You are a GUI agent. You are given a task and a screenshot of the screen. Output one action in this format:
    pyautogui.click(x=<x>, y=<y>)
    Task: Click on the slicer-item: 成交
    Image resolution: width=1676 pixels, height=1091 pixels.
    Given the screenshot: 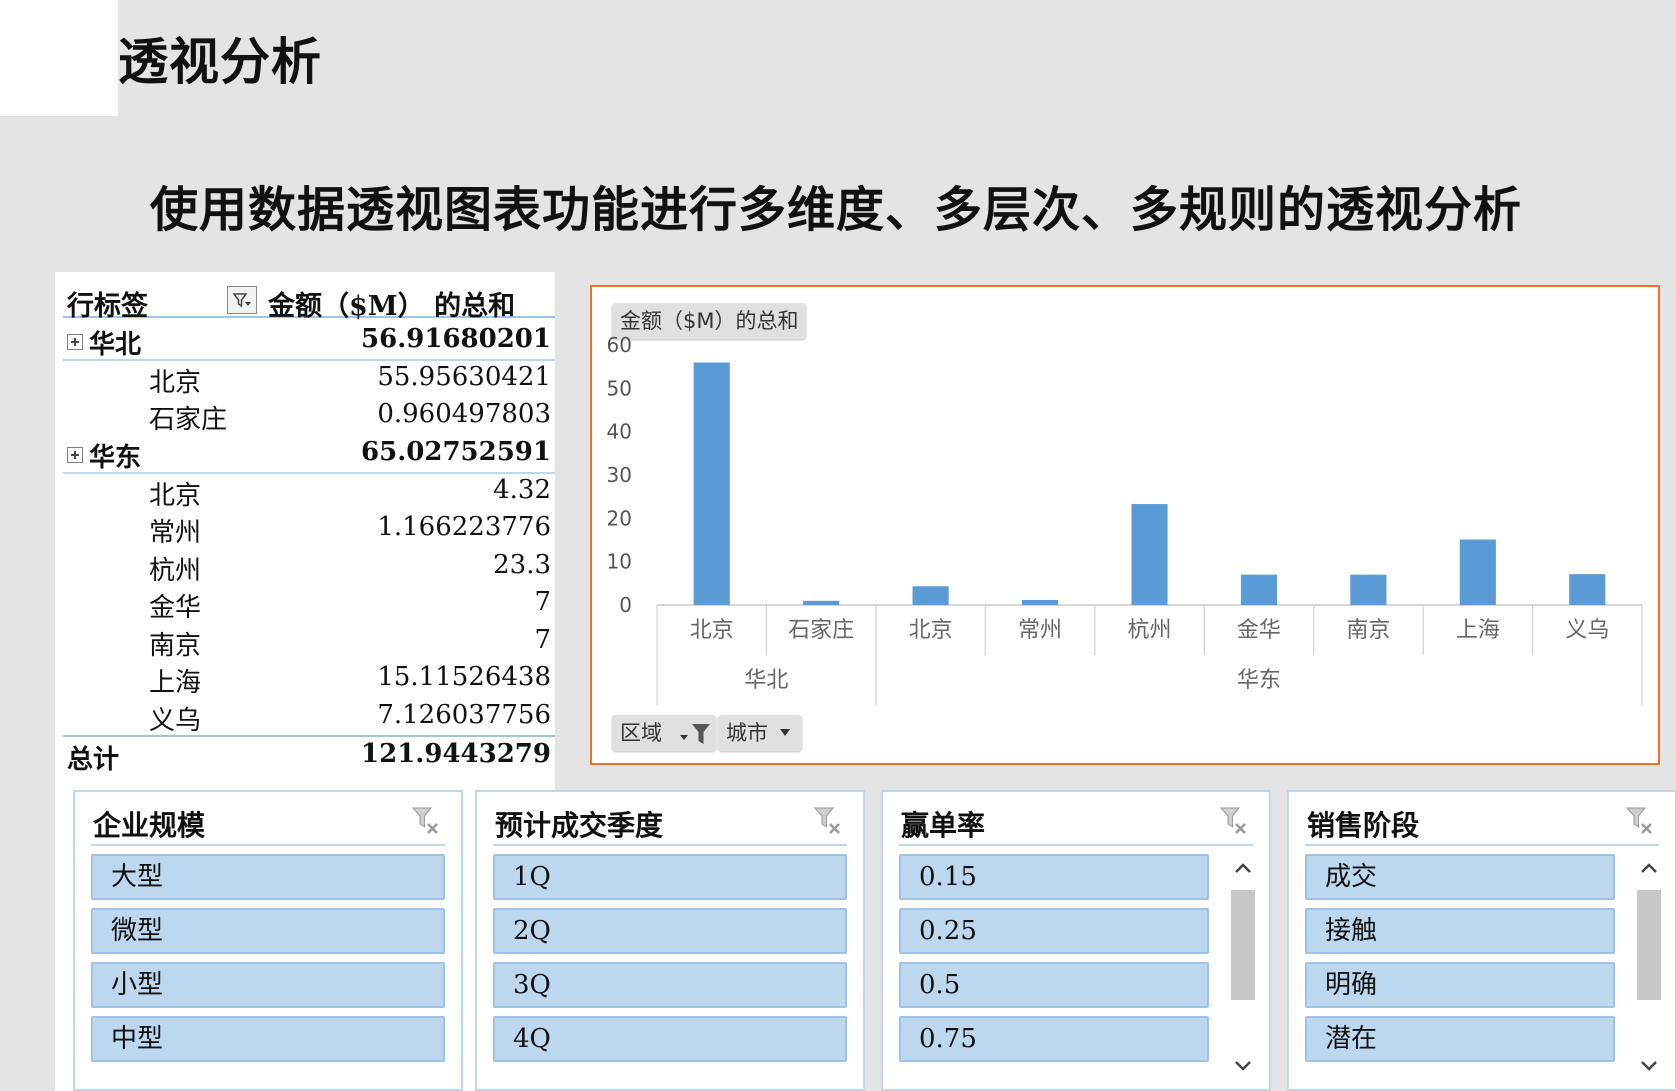 What is the action you would take?
    pyautogui.click(x=1460, y=877)
    